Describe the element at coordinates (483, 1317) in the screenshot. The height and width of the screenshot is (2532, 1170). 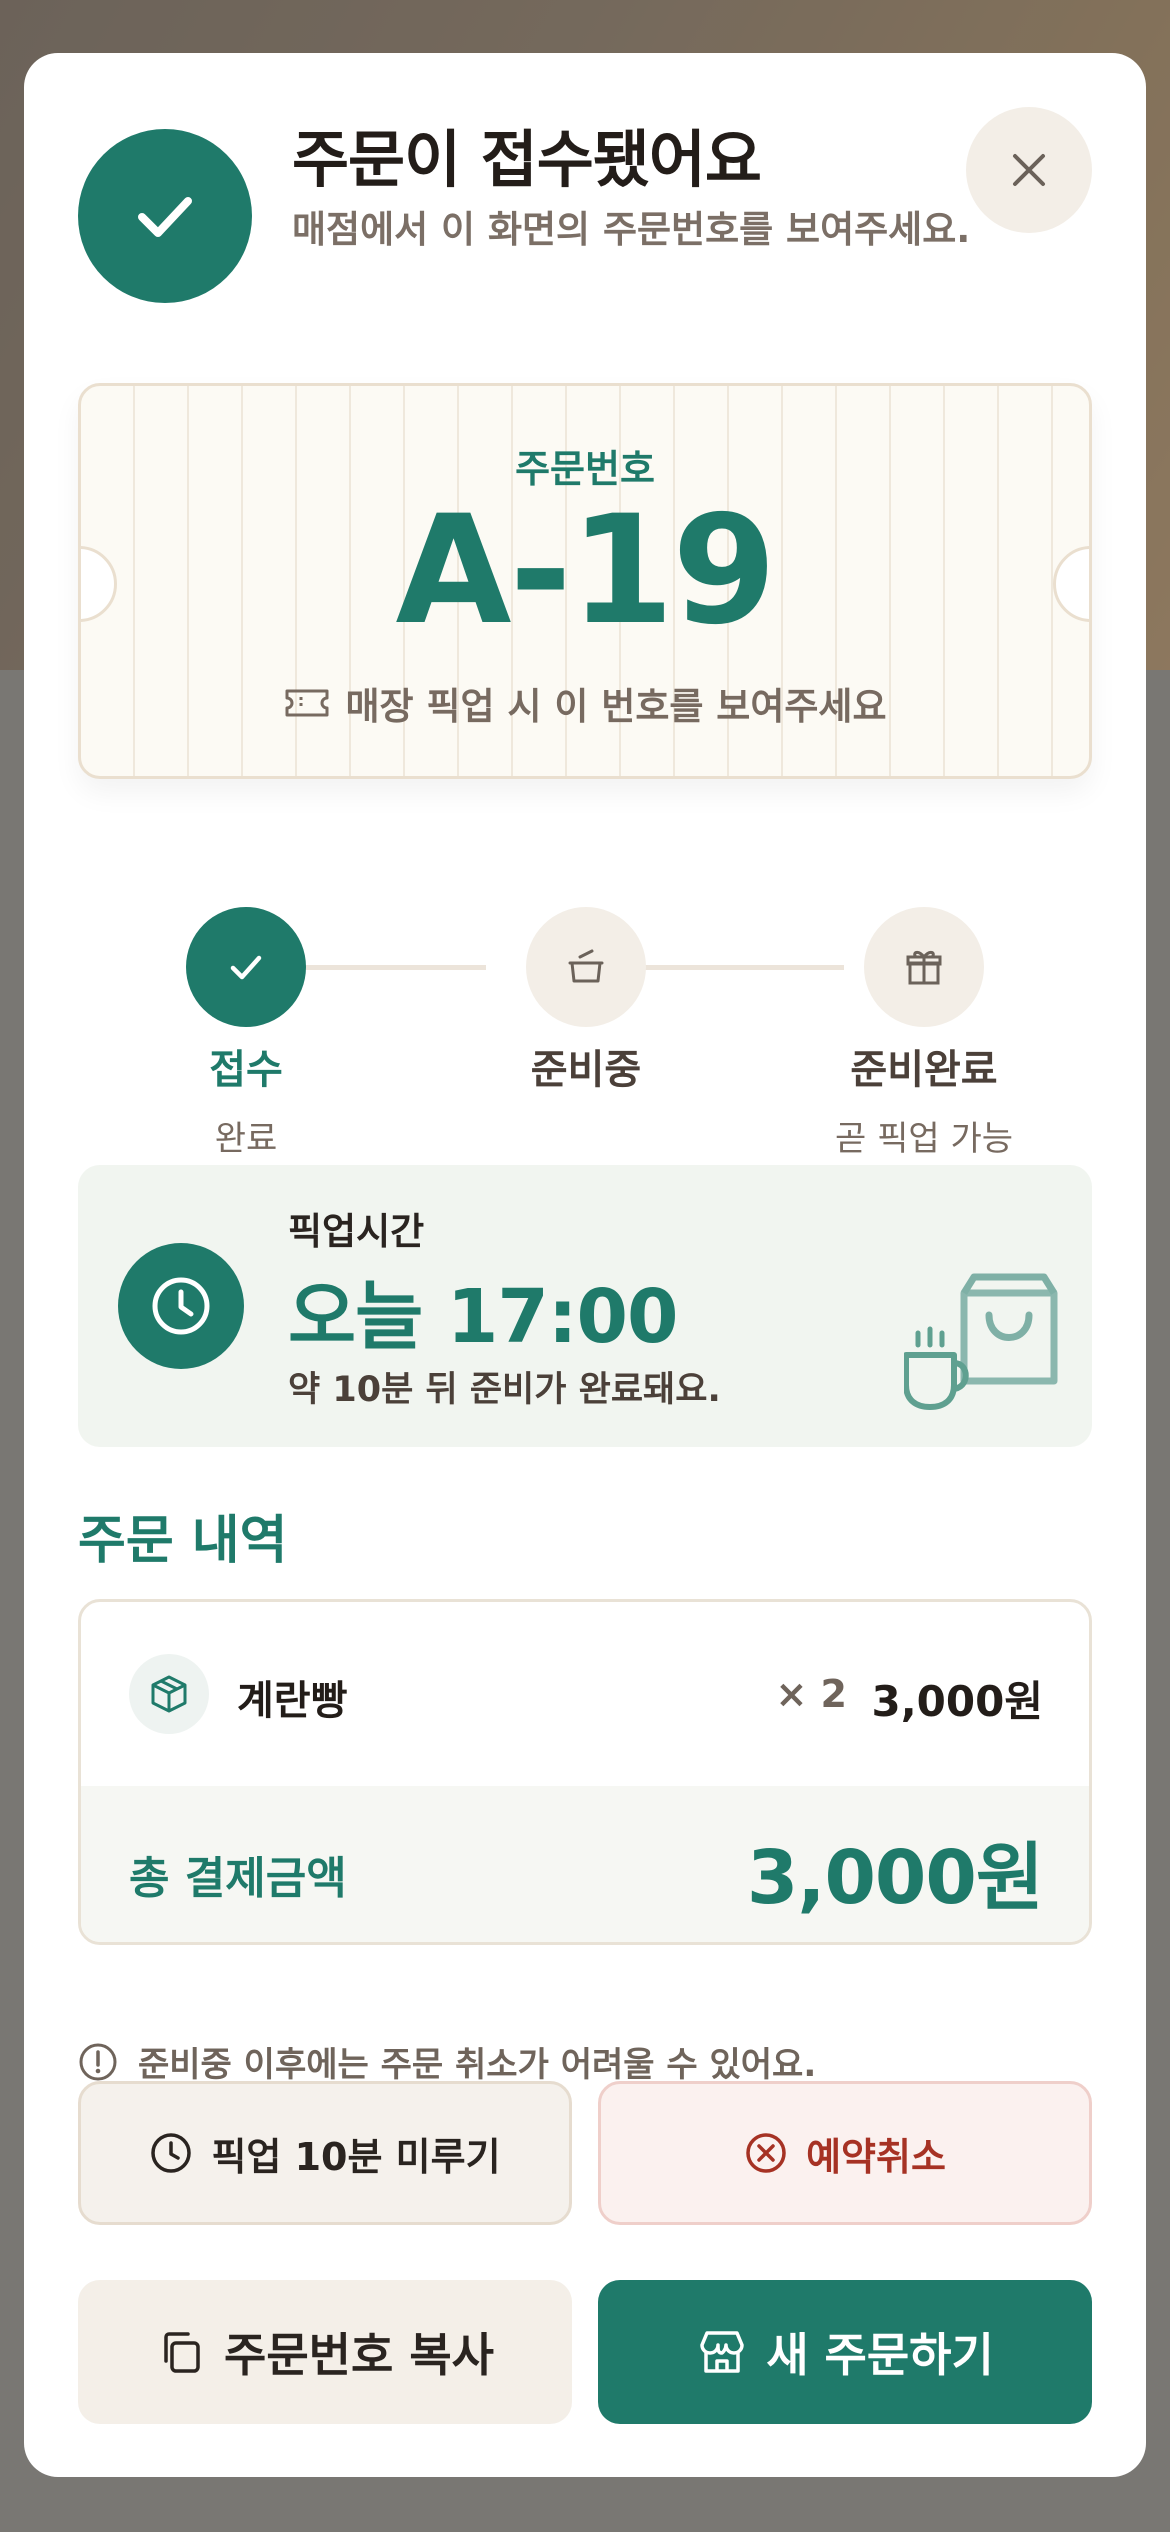
I see `pickup-time: 오늘 17:00` at that location.